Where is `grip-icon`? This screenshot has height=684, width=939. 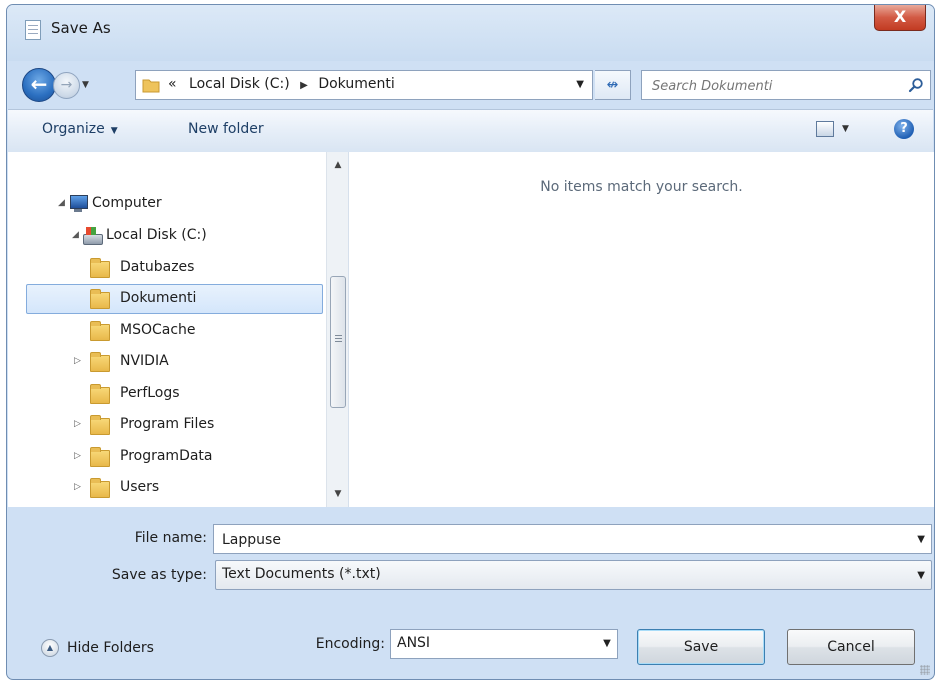
grip-icon is located at coordinates (338, 335).